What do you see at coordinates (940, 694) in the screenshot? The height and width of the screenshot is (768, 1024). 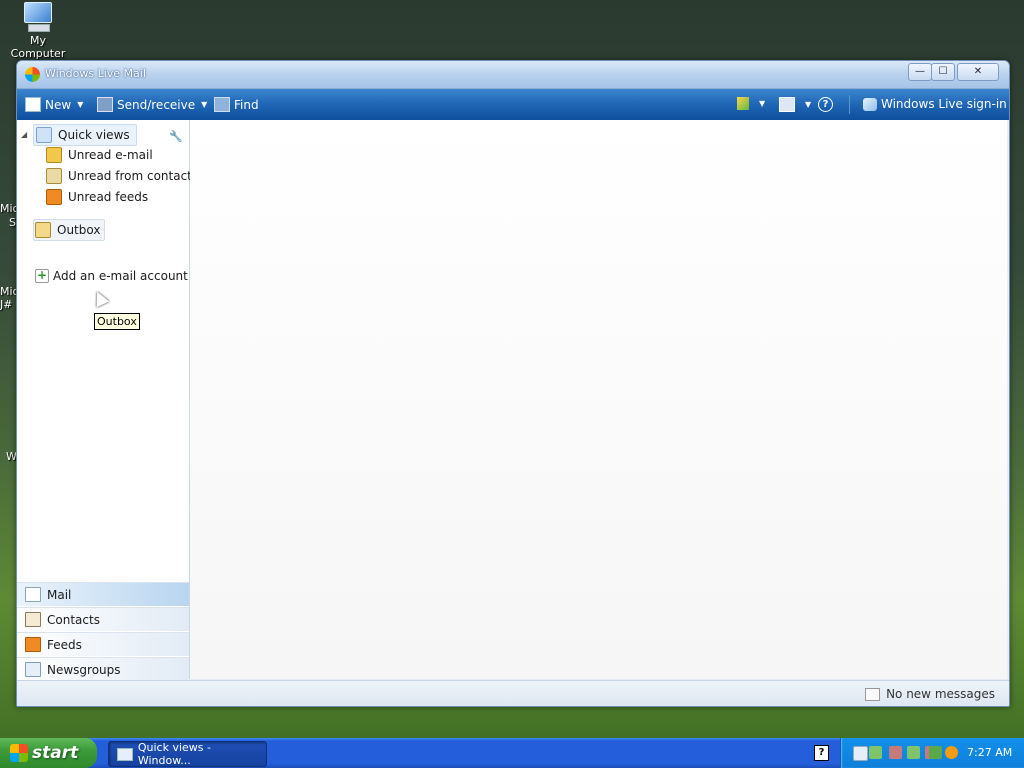 I see `status-text: No new messages` at bounding box center [940, 694].